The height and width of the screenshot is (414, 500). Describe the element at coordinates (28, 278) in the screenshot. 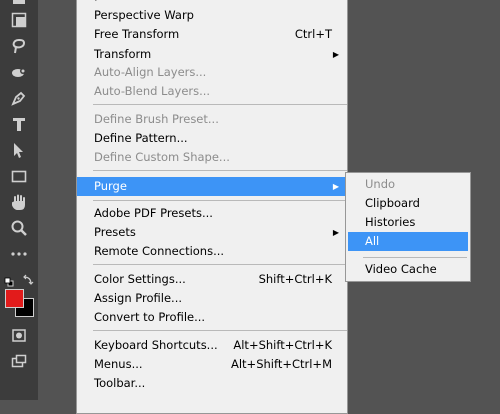

I see `swap-colors-icon` at that location.